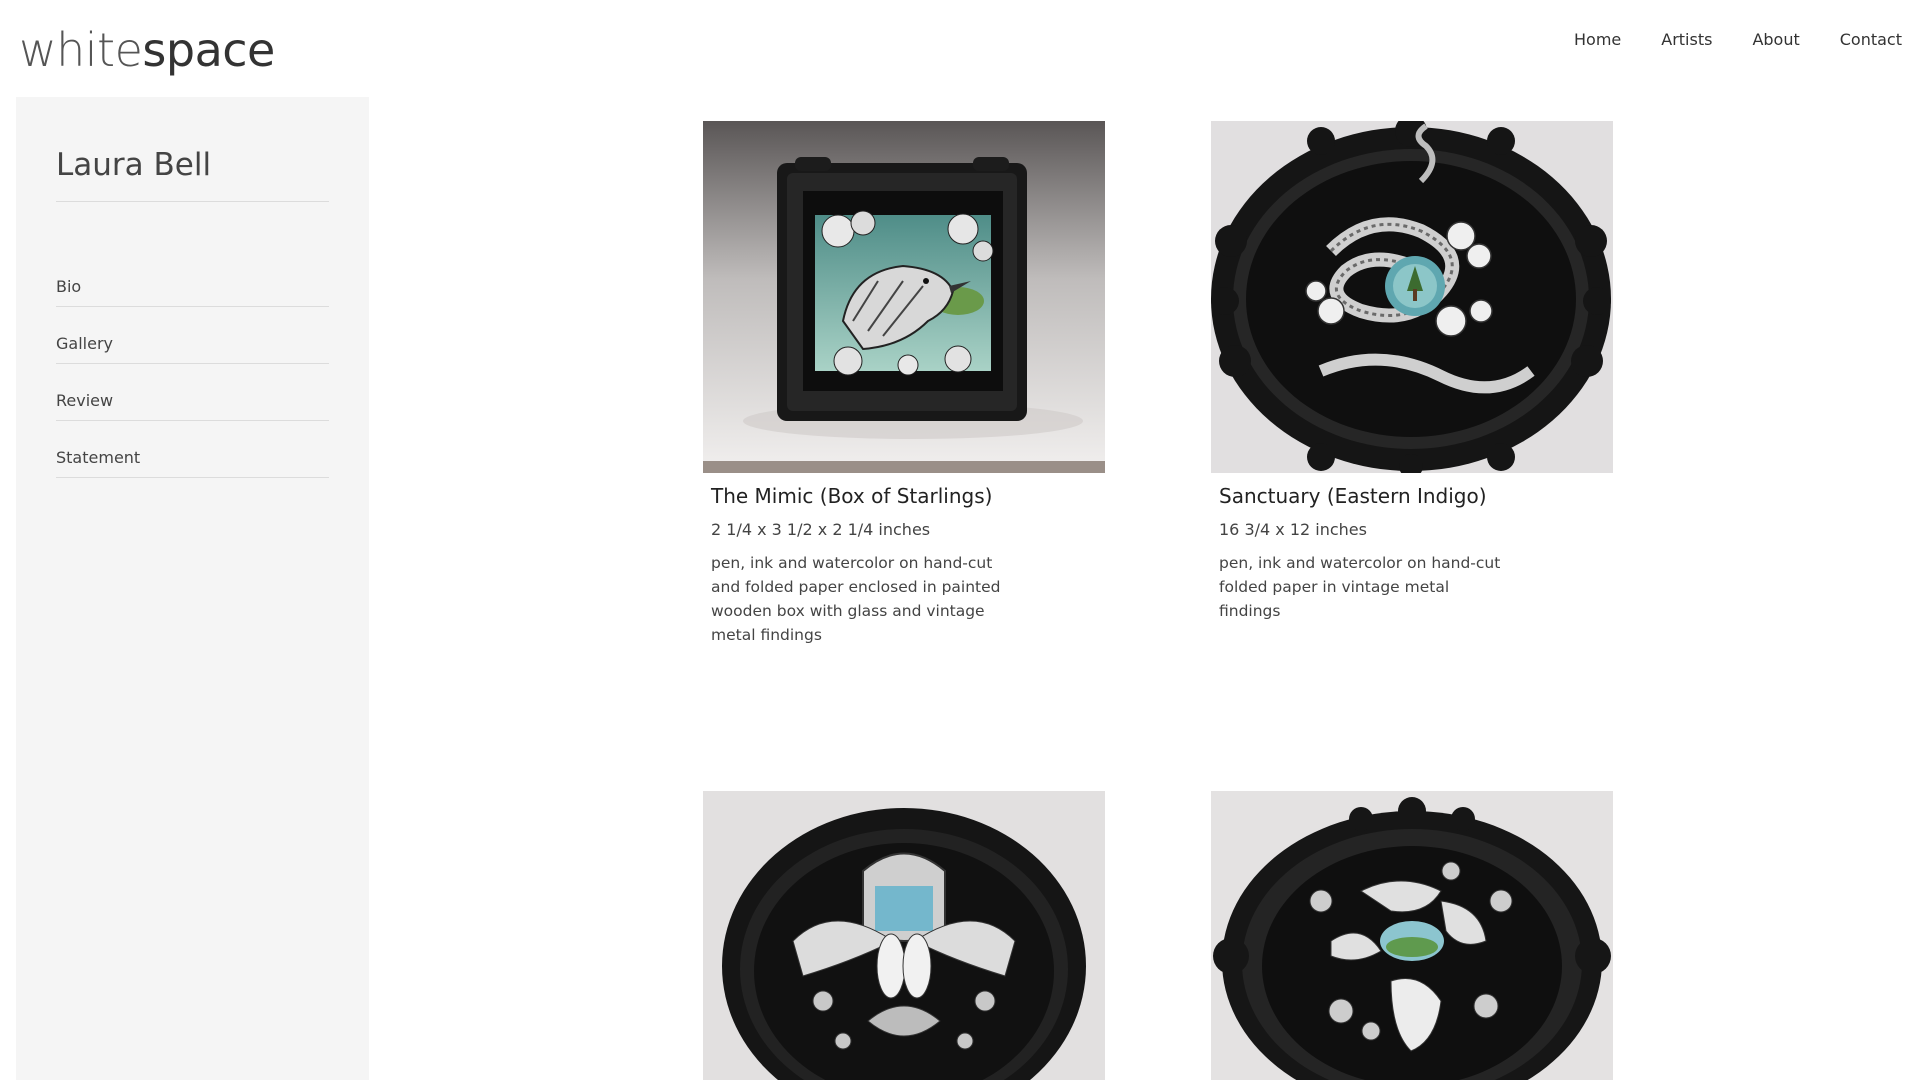 The image size is (1920, 1080). I want to click on artwork-image-round-rats, so click(1412, 935).